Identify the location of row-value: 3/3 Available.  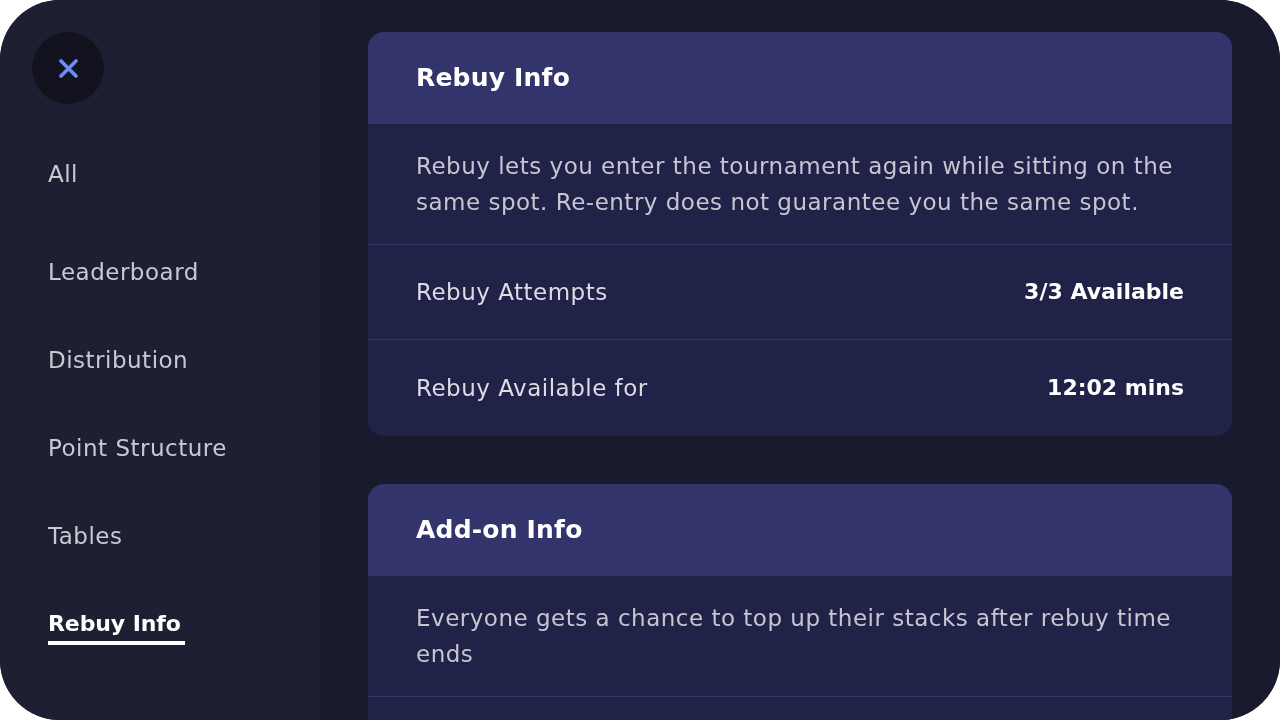
(1104, 292).